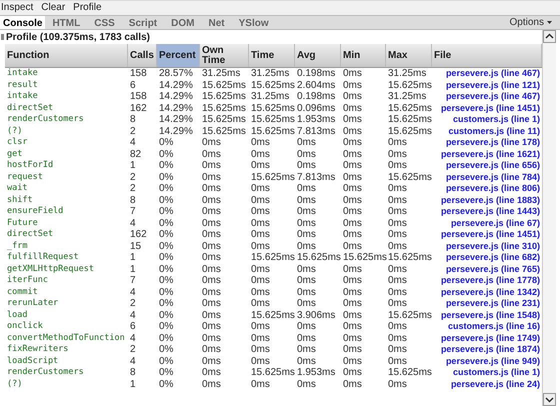 The height and width of the screenshot is (406, 560). I want to click on file-link: persevere.js (line 310), so click(487, 246).